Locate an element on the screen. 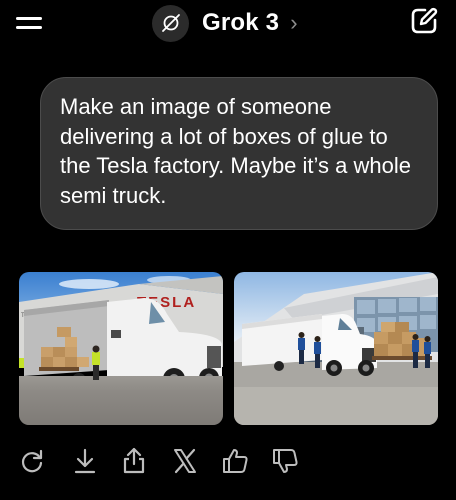 Image resolution: width=456 pixels, height=500 pixels. truck-delivery-picture: TESLA TESLA is located at coordinates (121, 348).